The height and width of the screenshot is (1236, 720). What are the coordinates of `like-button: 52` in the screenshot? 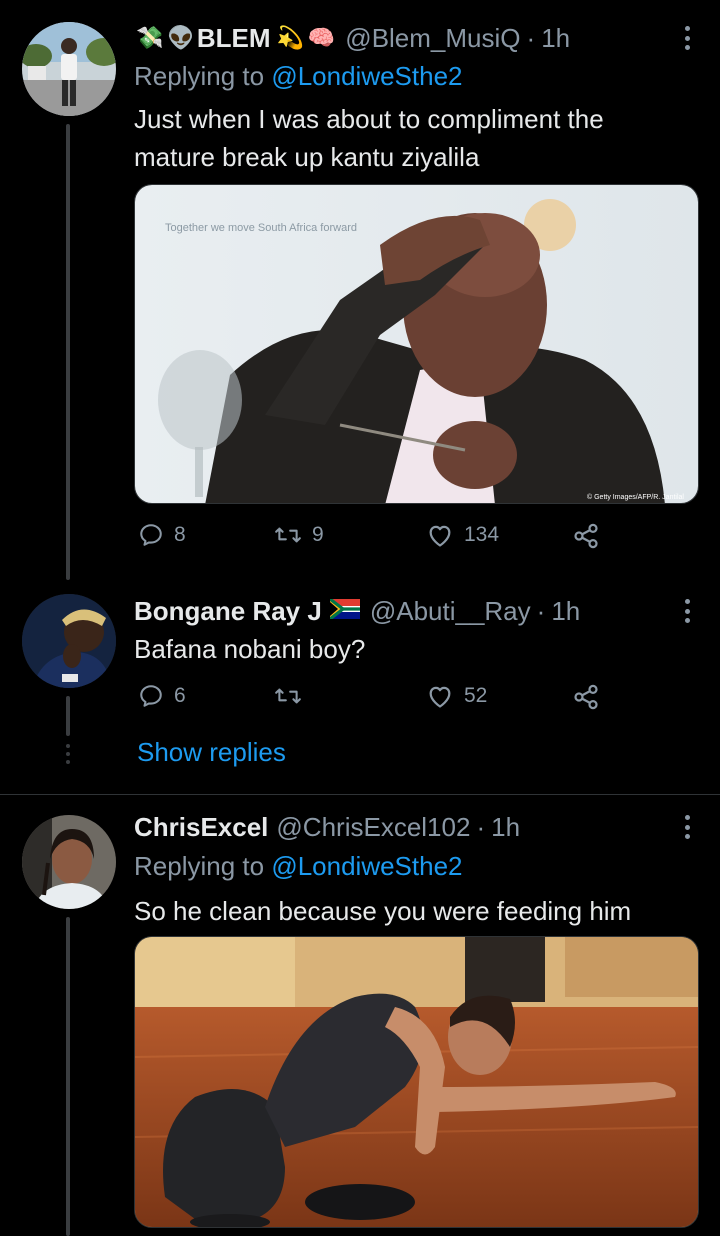 It's located at (456, 696).